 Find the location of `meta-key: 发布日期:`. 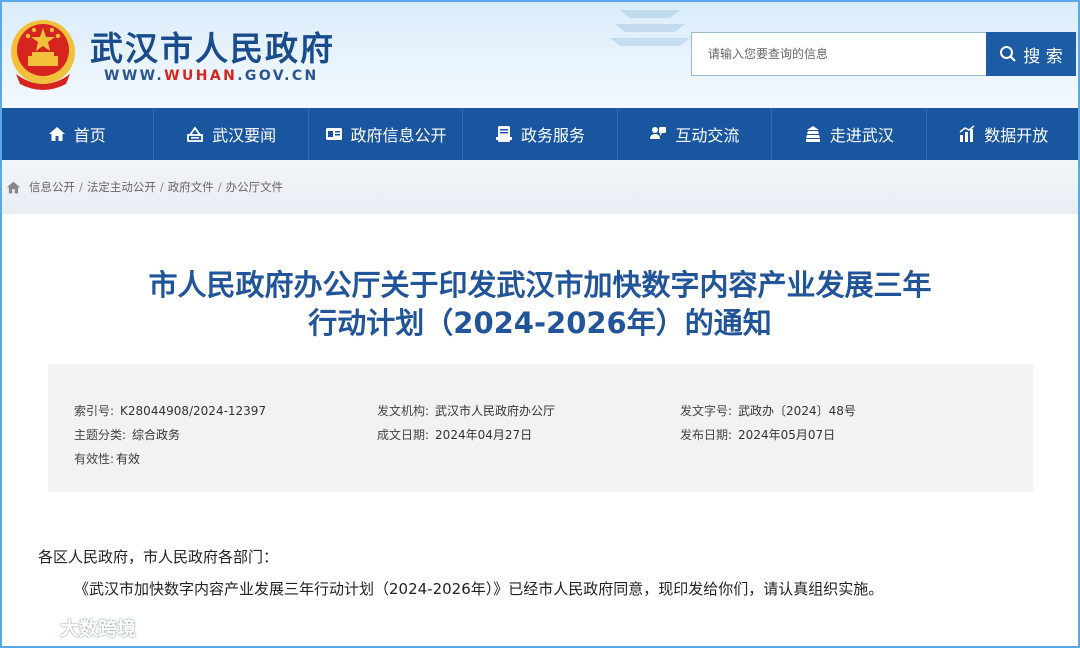

meta-key: 发布日期: is located at coordinates (706, 435).